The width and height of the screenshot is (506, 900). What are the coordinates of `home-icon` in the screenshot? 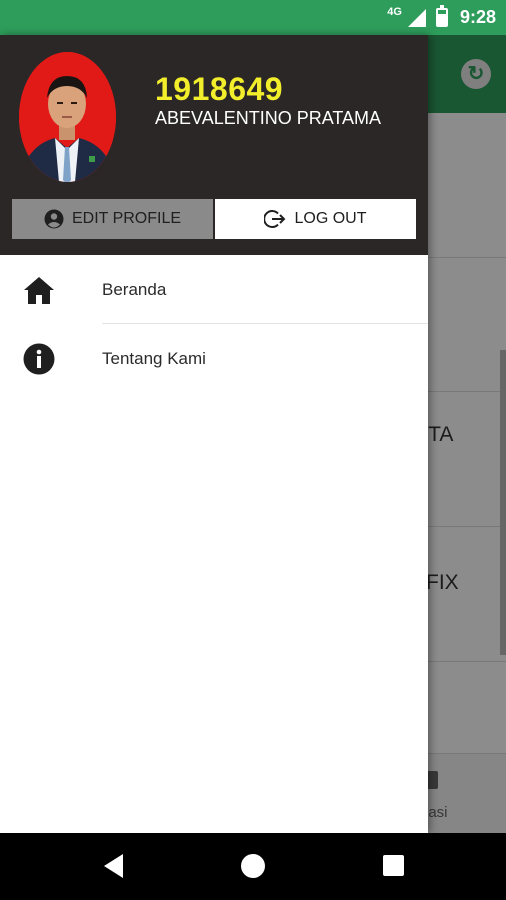 It's located at (39, 290).